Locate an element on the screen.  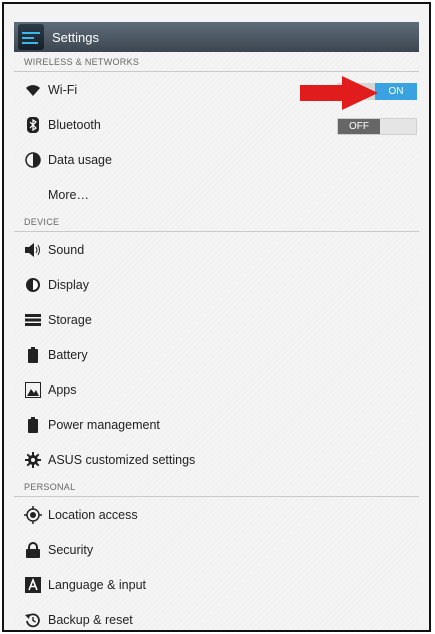
brightness-icon is located at coordinates (33, 285).